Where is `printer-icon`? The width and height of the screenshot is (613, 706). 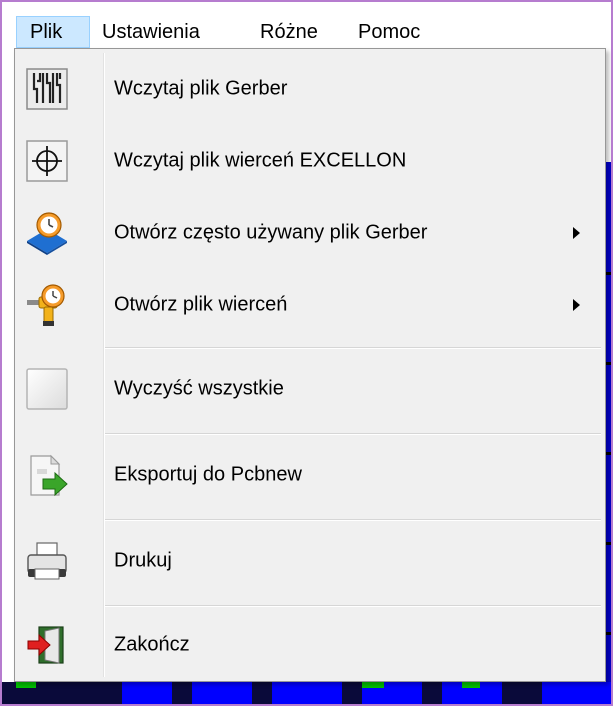 printer-icon is located at coordinates (47, 561).